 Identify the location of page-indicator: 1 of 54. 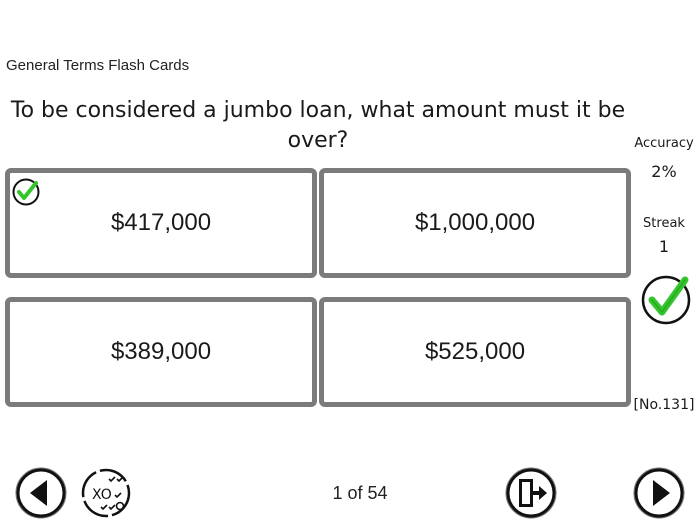
(360, 493).